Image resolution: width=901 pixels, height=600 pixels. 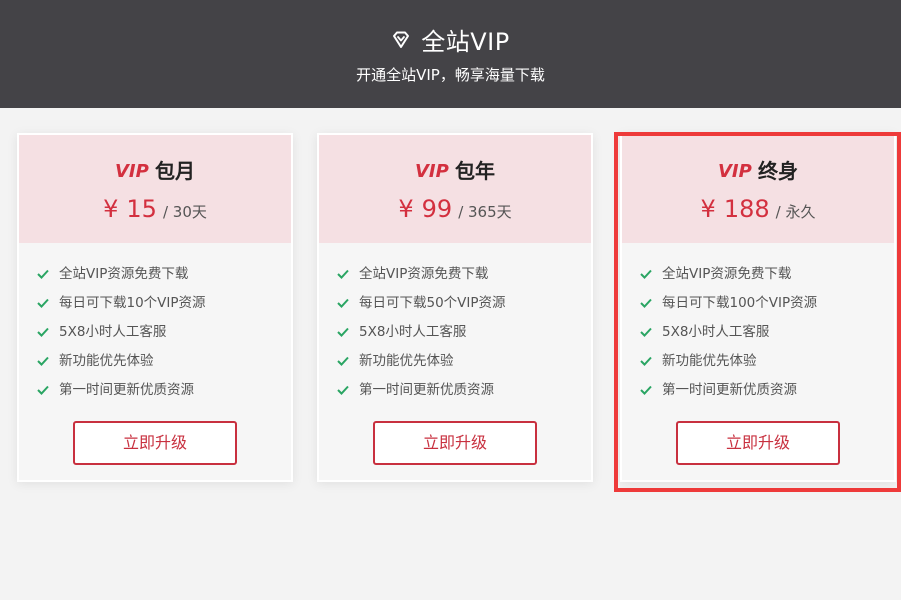 I want to click on page-subtitle: 开通全站VIP，畅享海量下载, so click(x=450, y=75).